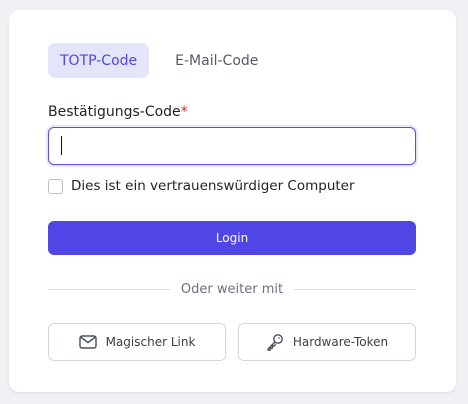  I want to click on mail-icon, so click(87, 342).